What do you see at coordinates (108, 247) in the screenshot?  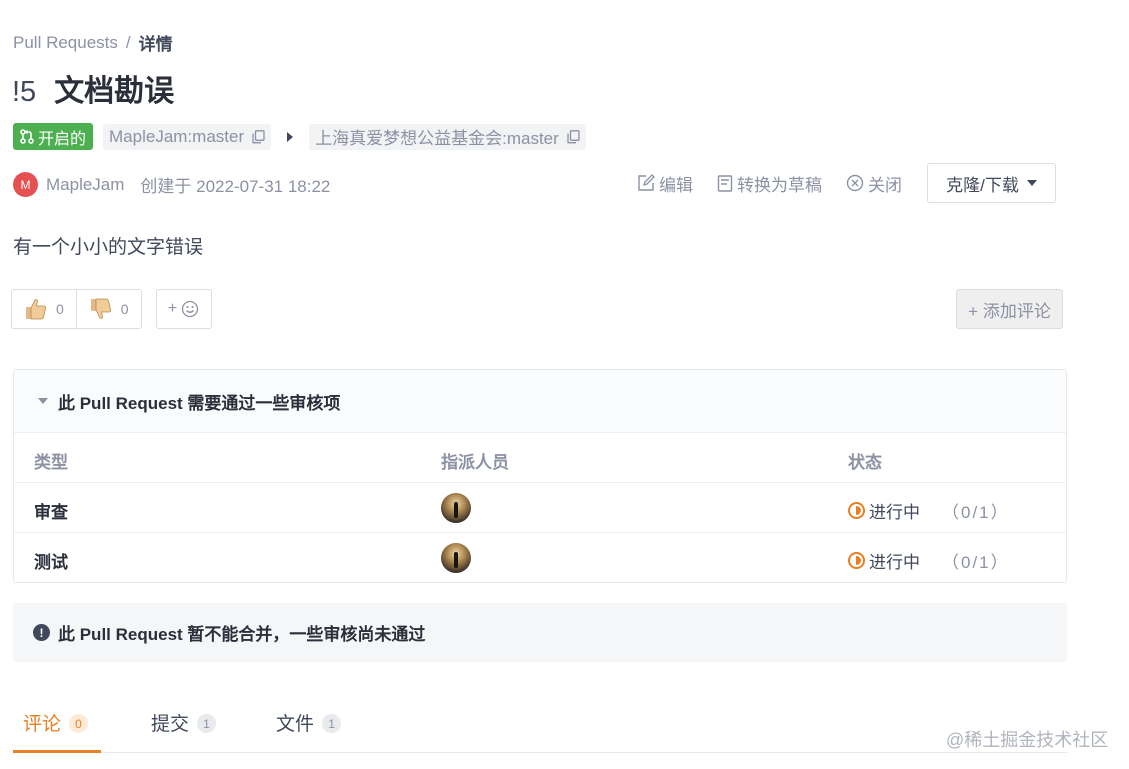 I see `pr-description: 有一个小小的文字错误` at bounding box center [108, 247].